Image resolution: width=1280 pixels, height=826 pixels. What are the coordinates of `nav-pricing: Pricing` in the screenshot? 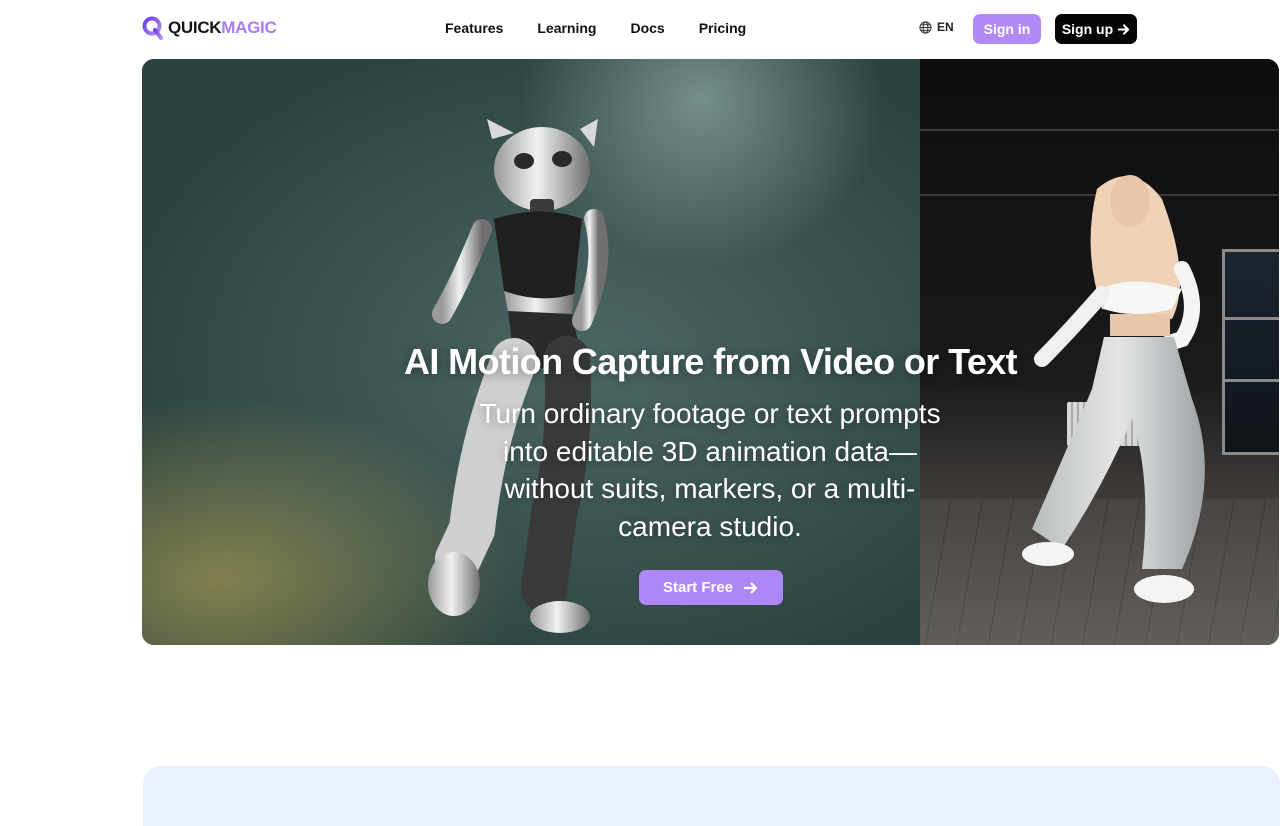 It's located at (722, 28).